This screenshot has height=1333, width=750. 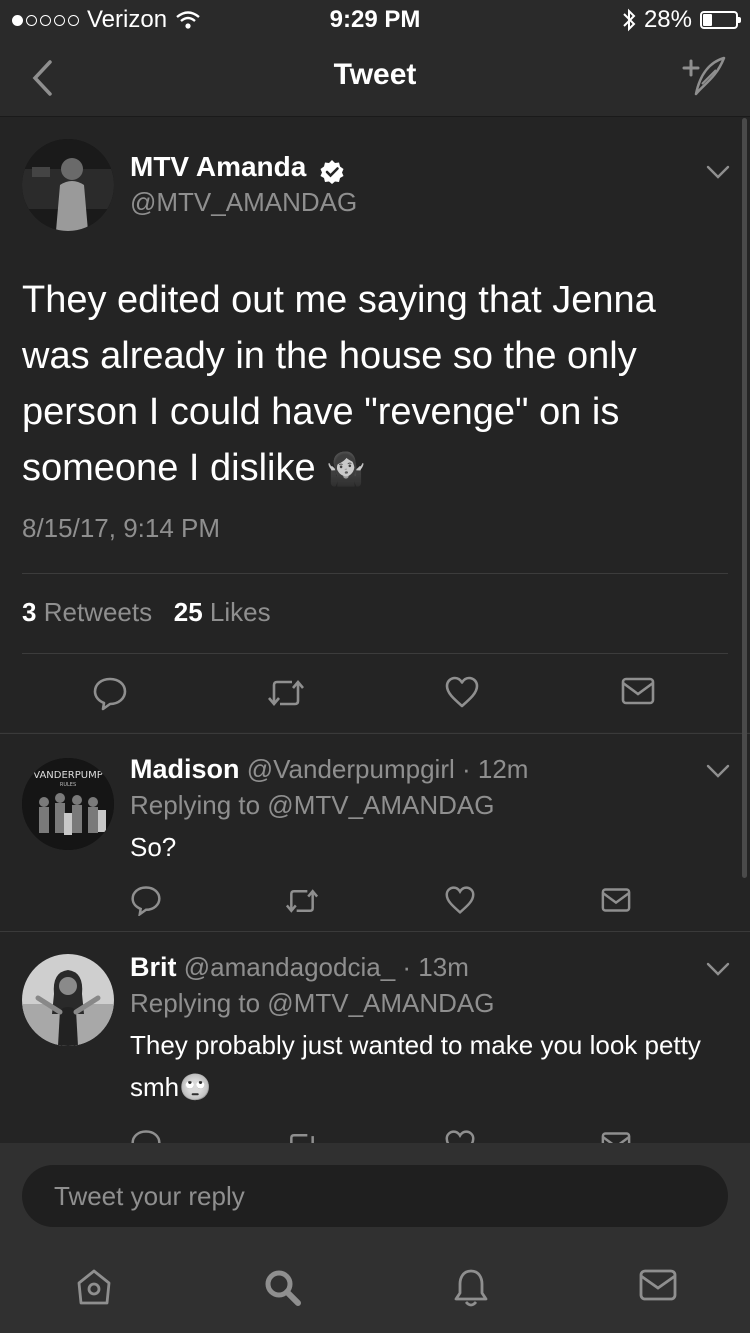 I want to click on verified-badge-icon, so click(x=332, y=171).